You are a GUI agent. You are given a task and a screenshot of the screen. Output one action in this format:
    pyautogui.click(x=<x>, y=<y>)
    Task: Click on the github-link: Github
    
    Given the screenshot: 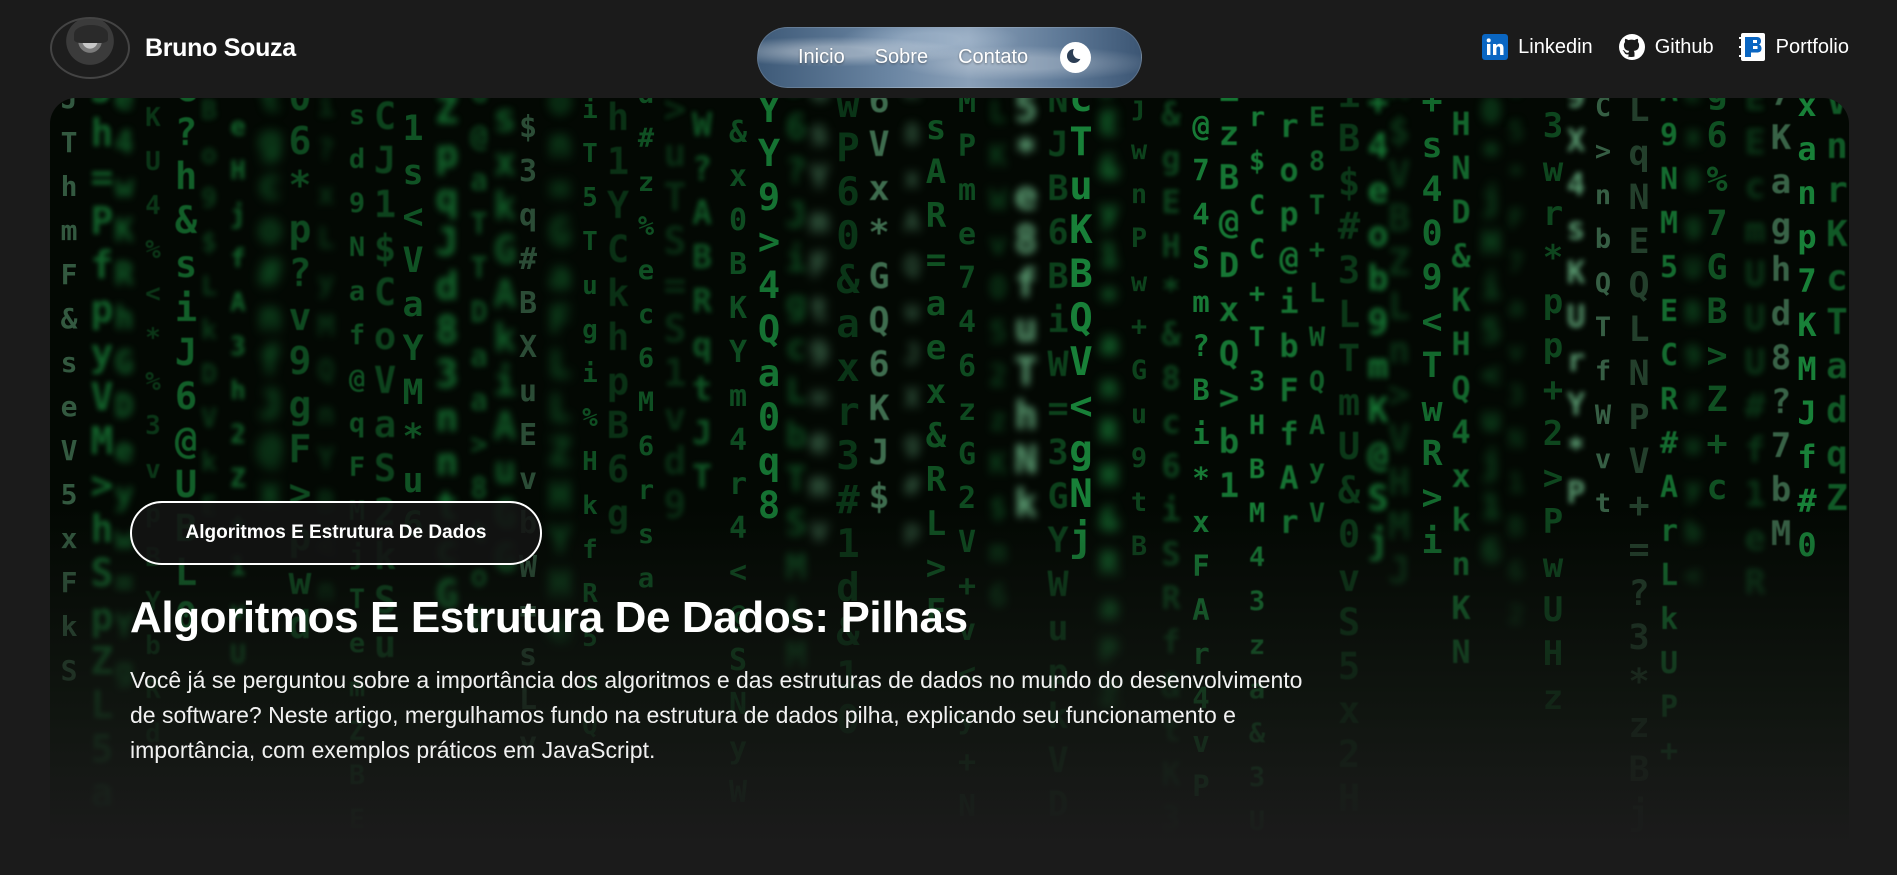 What is the action you would take?
    pyautogui.click(x=1666, y=47)
    